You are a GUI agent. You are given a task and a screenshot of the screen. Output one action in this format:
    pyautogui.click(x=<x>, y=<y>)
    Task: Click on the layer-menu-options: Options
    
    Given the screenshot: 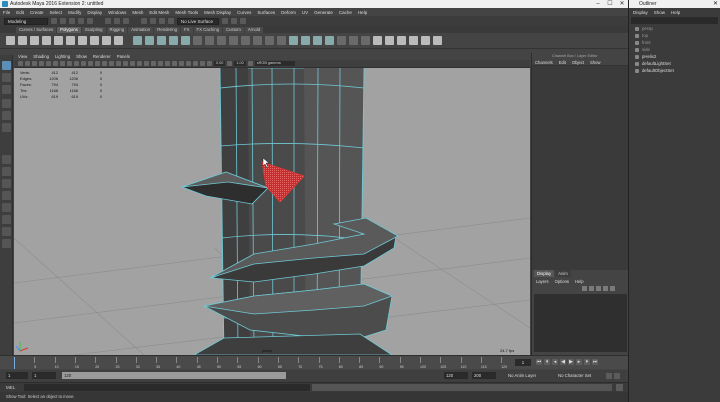 What is the action you would take?
    pyautogui.click(x=562, y=281)
    